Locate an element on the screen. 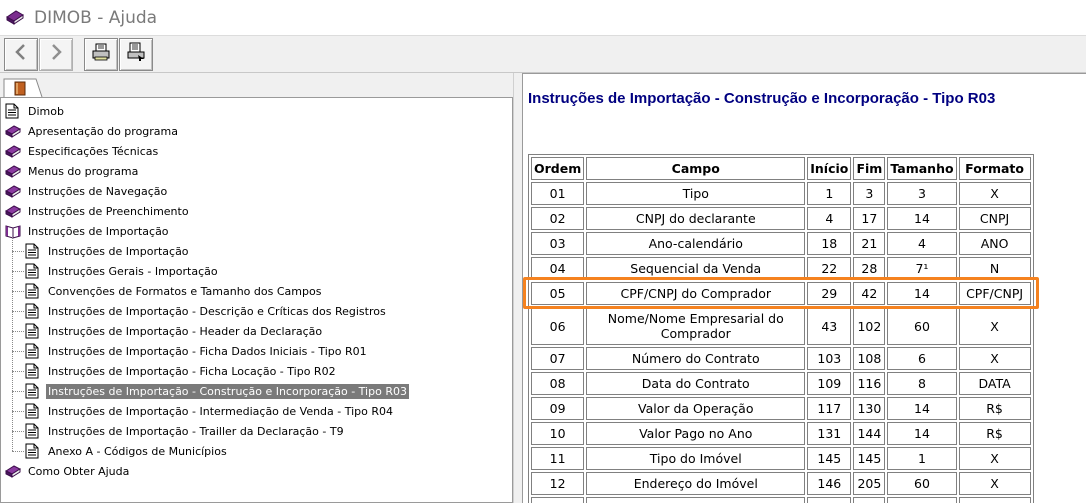 This screenshot has height=503, width=1086. table-row: 12 Endereço do Imóvel 146 205 60 X is located at coordinates (781, 483).